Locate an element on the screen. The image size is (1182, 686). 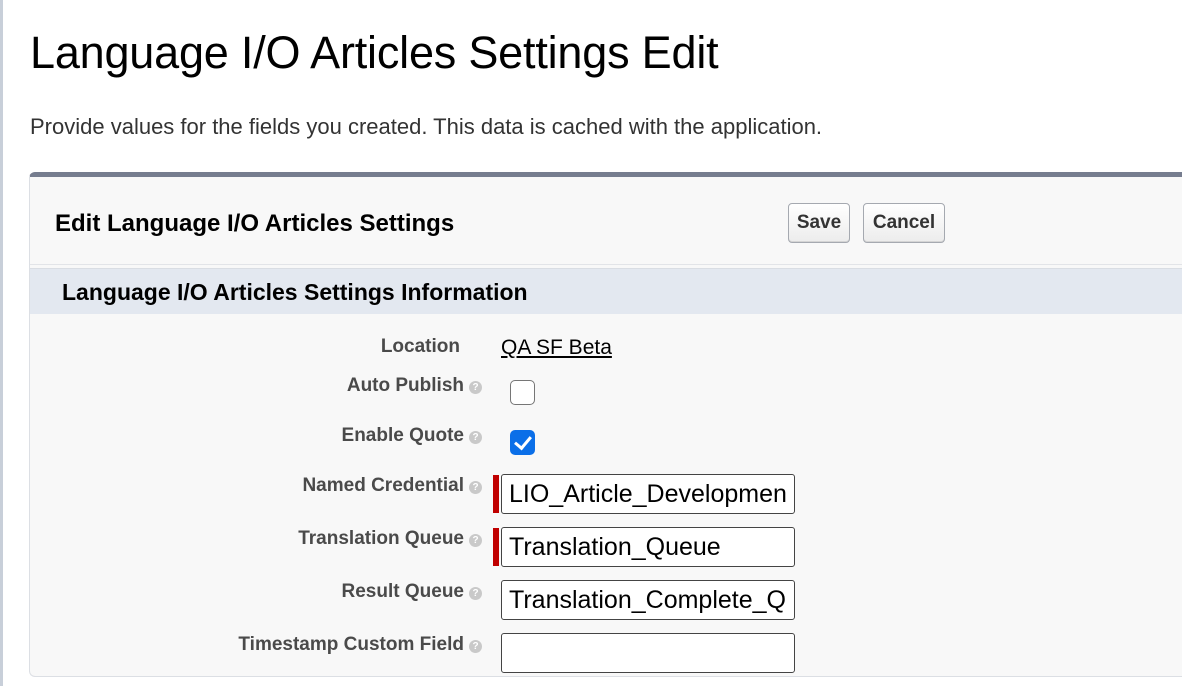
location-link: QA SF Beta is located at coordinates (556, 348).